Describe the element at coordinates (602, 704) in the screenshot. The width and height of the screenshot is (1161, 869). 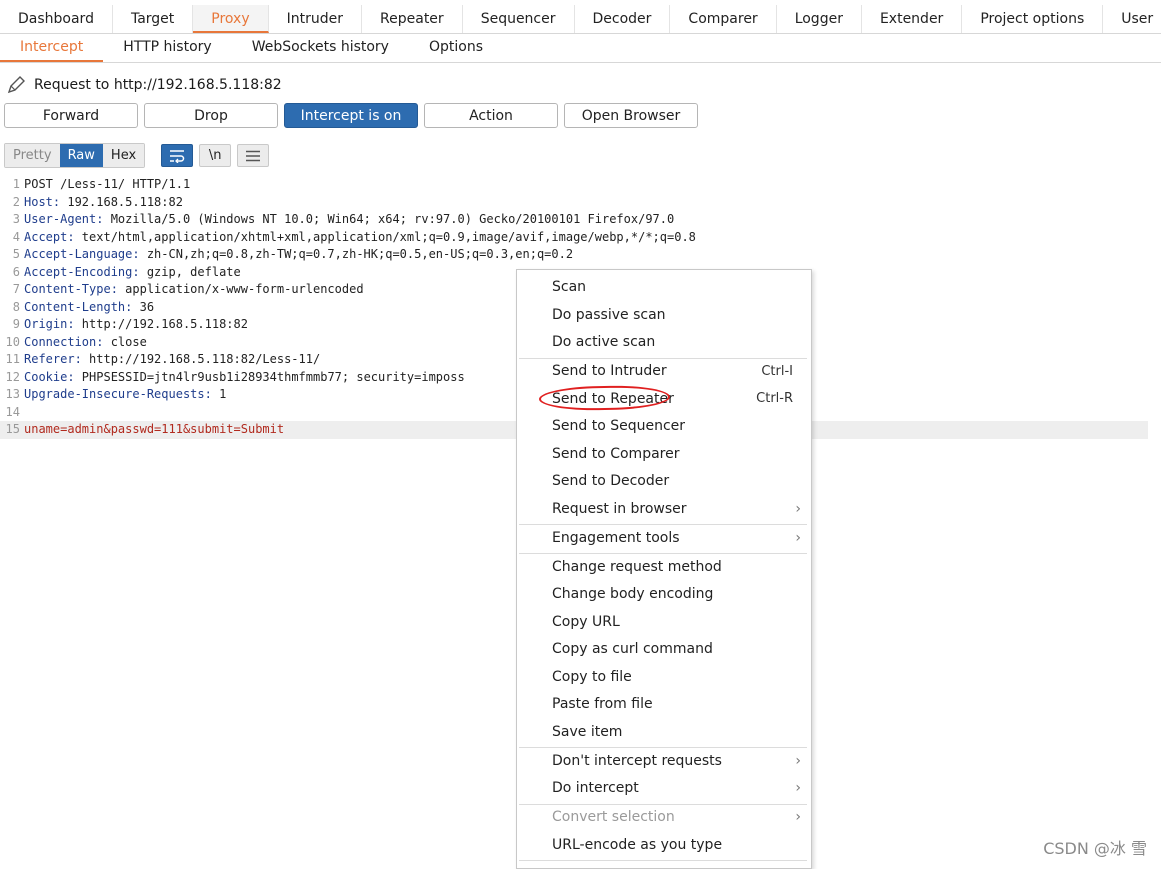
I see `menu-item-label: Paste from file` at that location.